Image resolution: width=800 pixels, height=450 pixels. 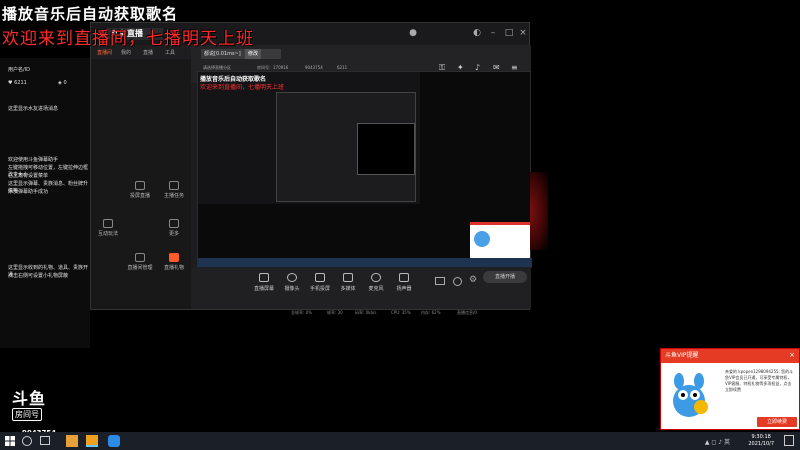 I want to click on multimedia-button: 多媒体, so click(x=348, y=281).